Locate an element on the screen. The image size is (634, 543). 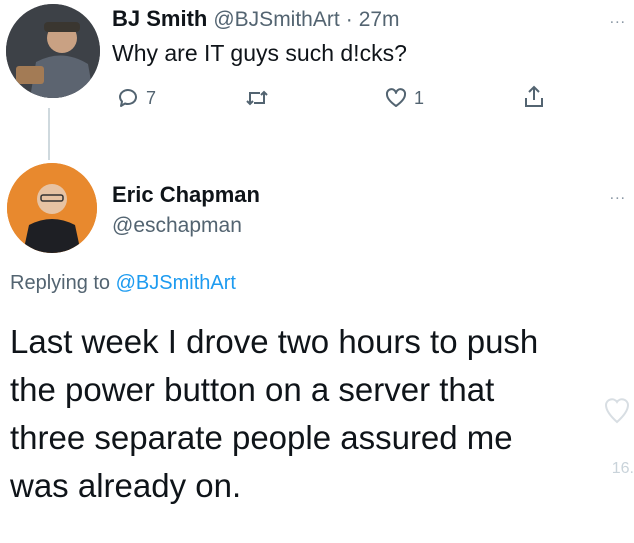
avatar-bj-smith is located at coordinates (53, 51).